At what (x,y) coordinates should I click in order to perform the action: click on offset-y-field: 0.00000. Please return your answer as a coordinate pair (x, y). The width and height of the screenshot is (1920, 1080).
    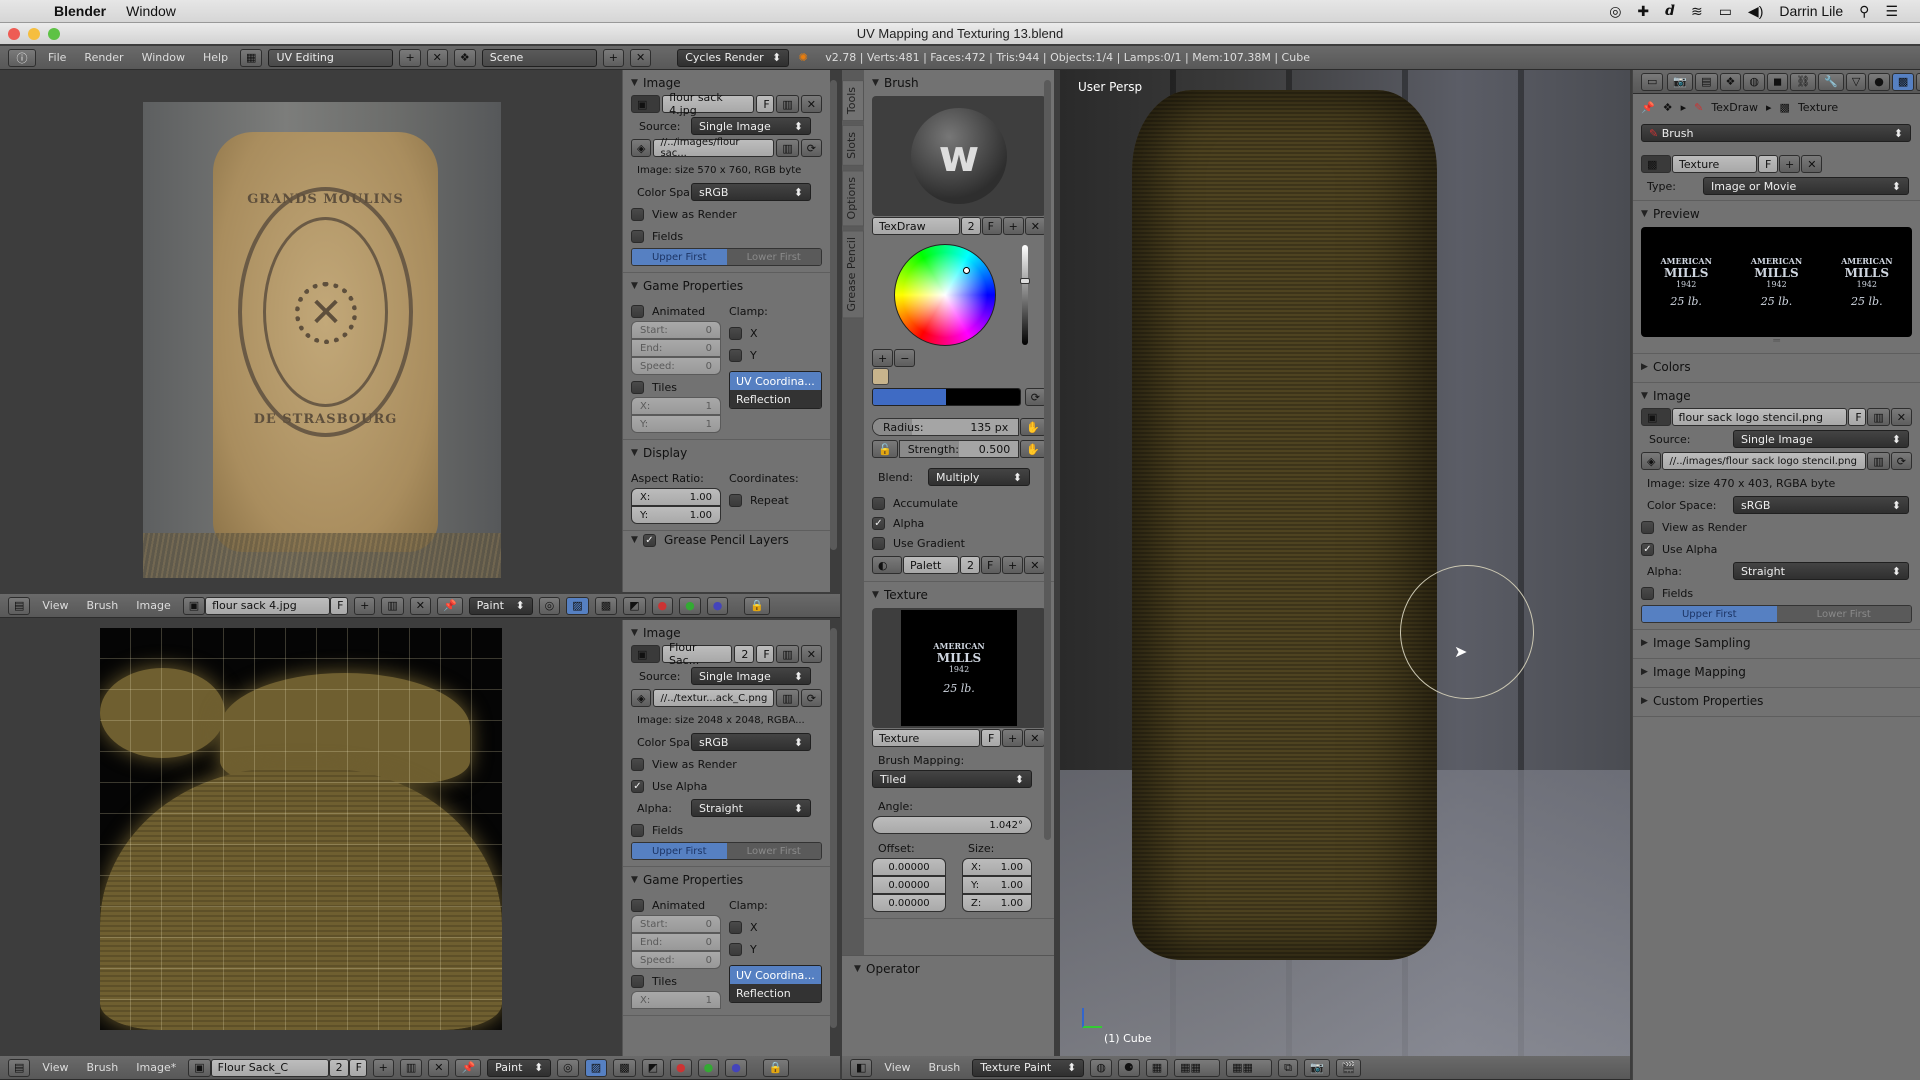
    Looking at the image, I should click on (909, 885).